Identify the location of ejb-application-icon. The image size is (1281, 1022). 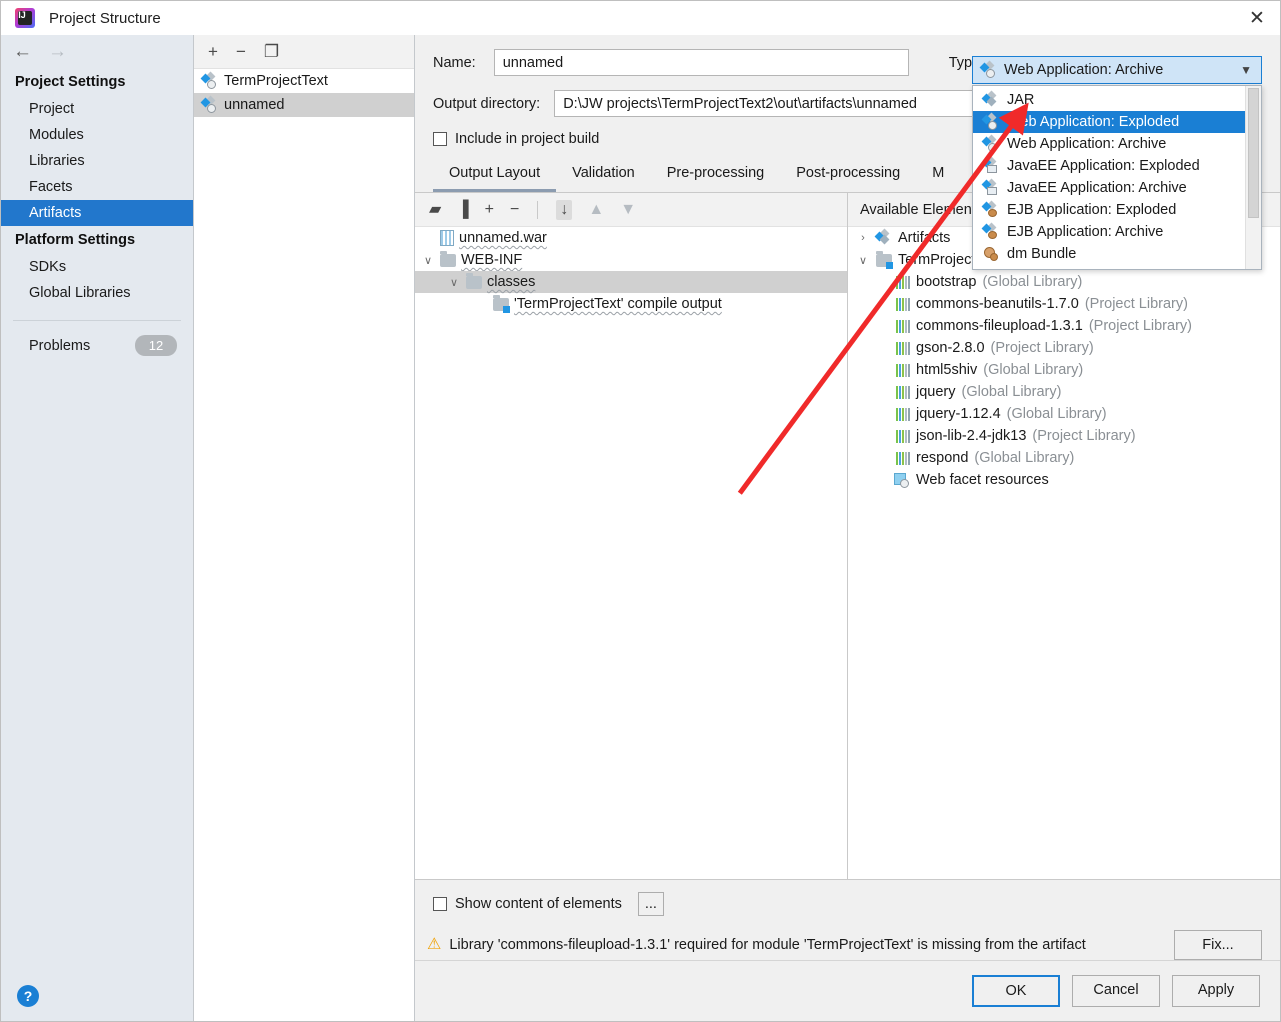
(990, 209).